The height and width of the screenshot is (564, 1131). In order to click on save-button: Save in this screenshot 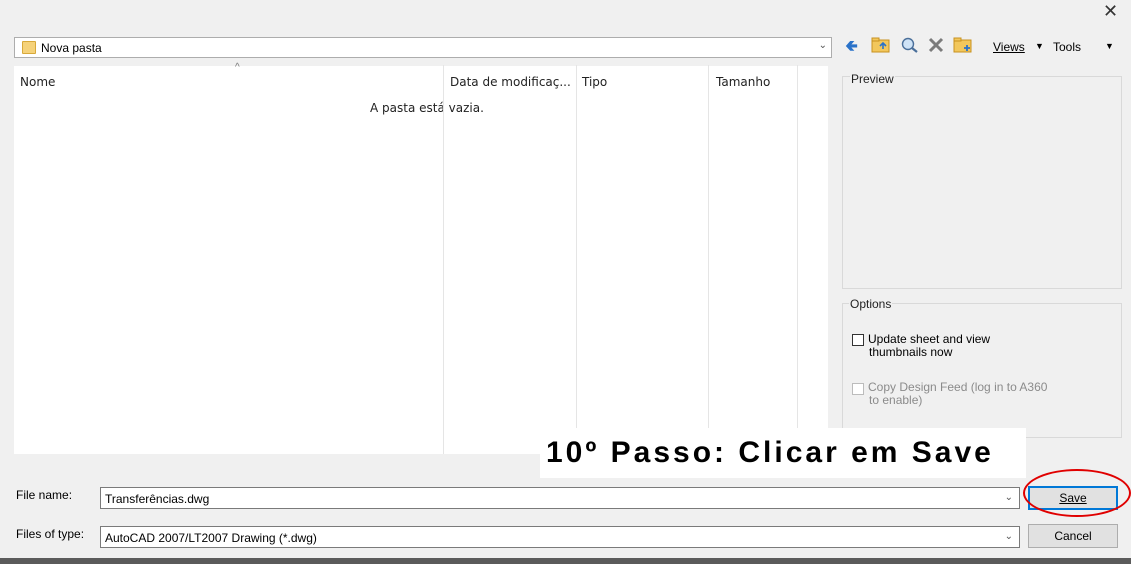, I will do `click(1073, 498)`.